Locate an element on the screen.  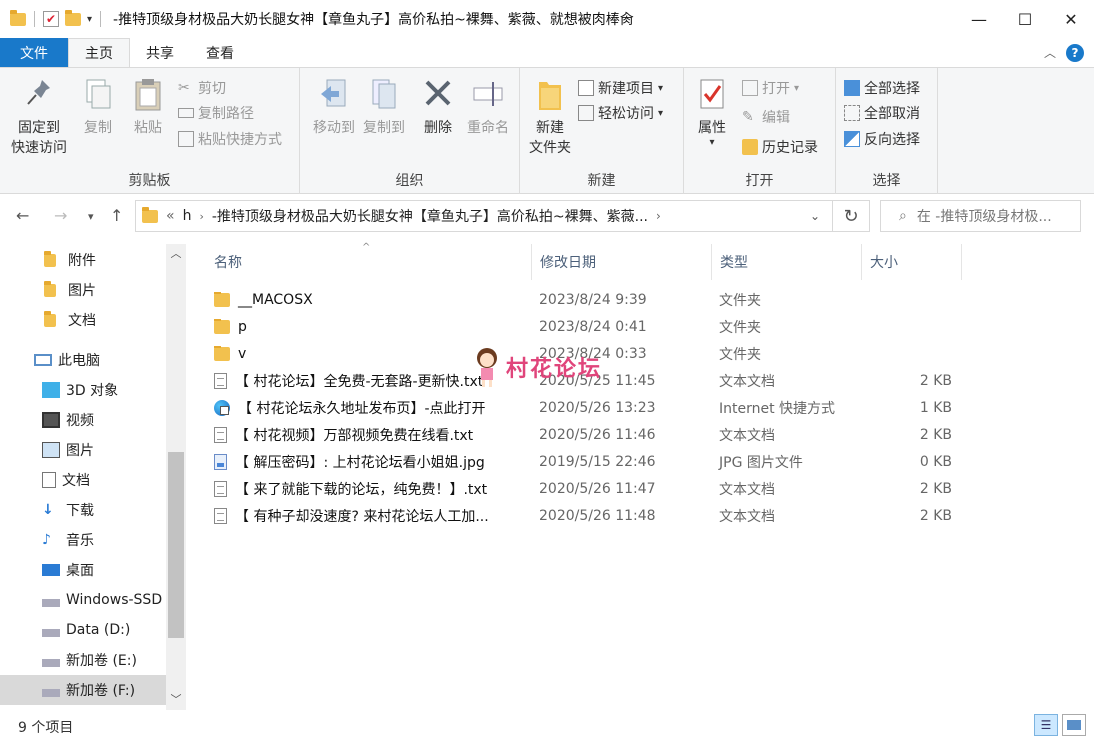
nav-item-documents: 文档 is located at coordinates (83, 480).